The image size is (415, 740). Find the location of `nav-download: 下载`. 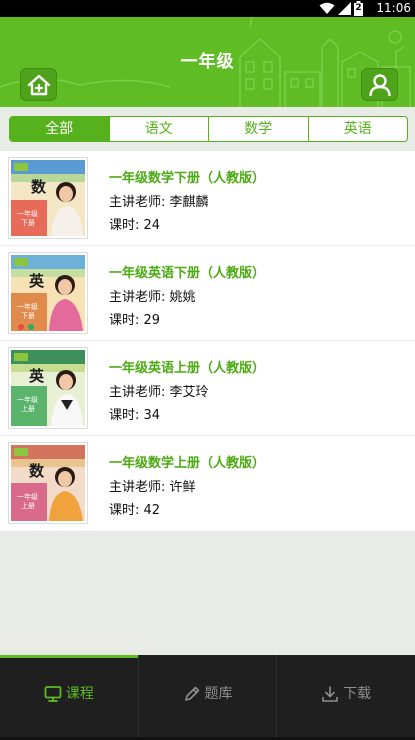

nav-download: 下载 is located at coordinates (345, 696).